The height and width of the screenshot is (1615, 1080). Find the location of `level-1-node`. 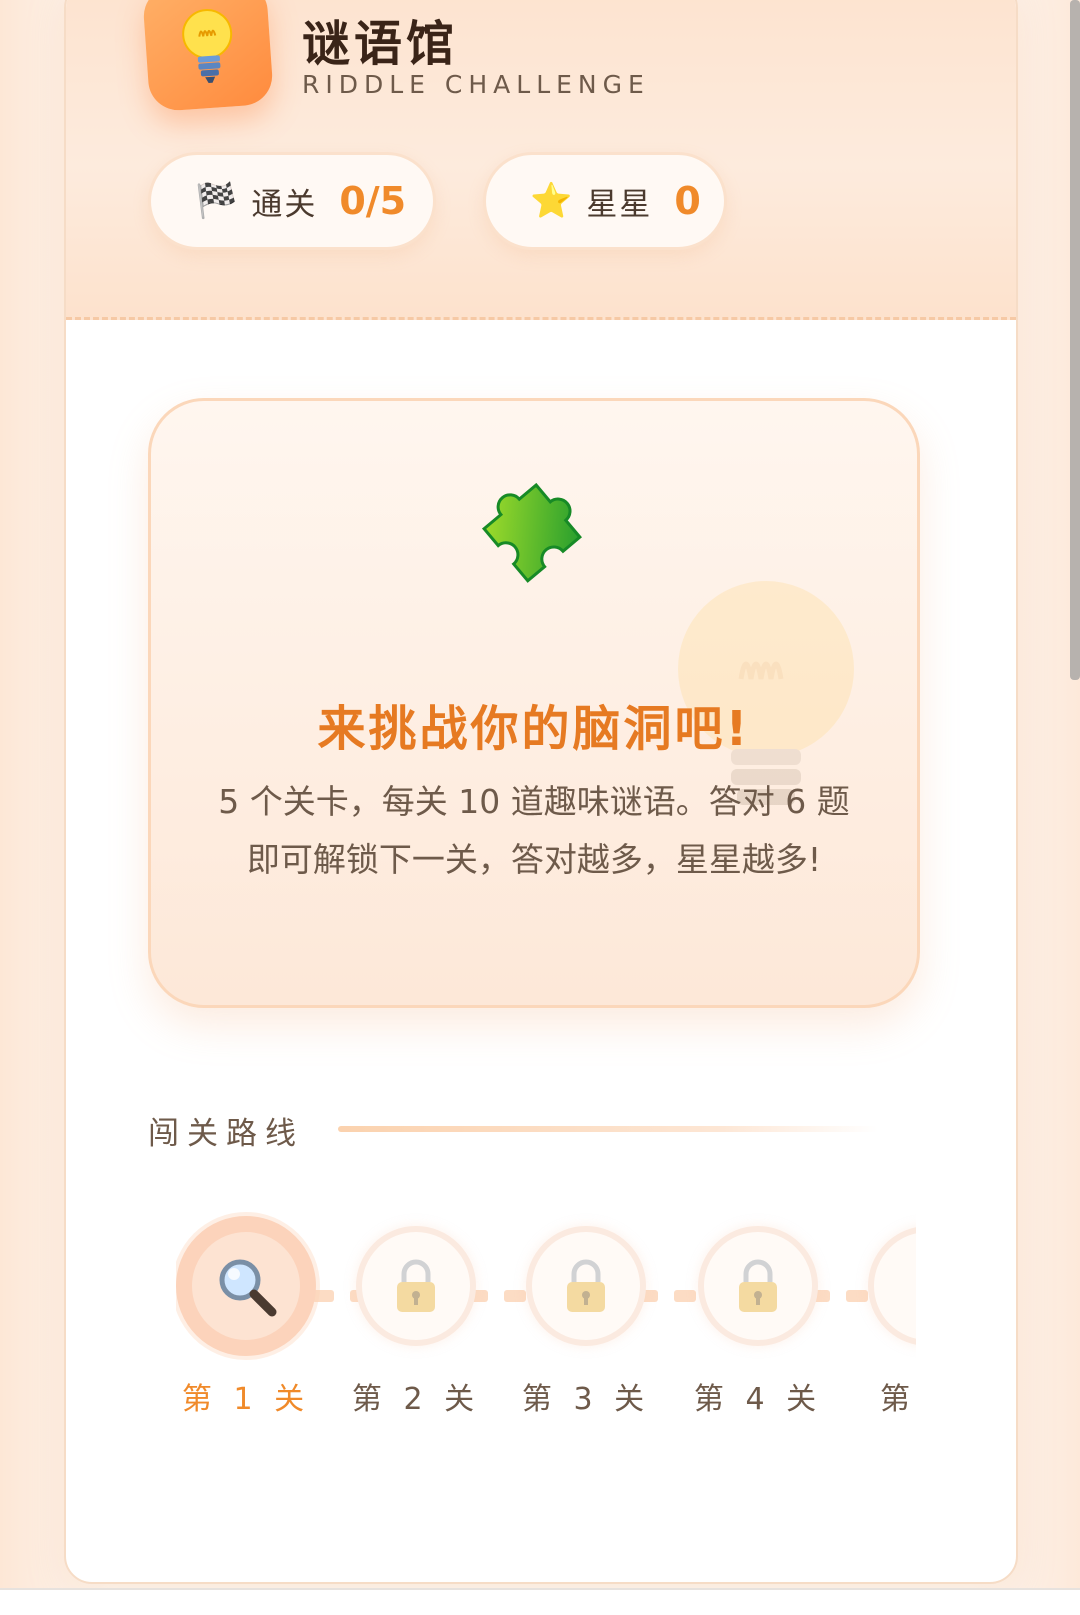

level-1-node is located at coordinates (246, 1286).